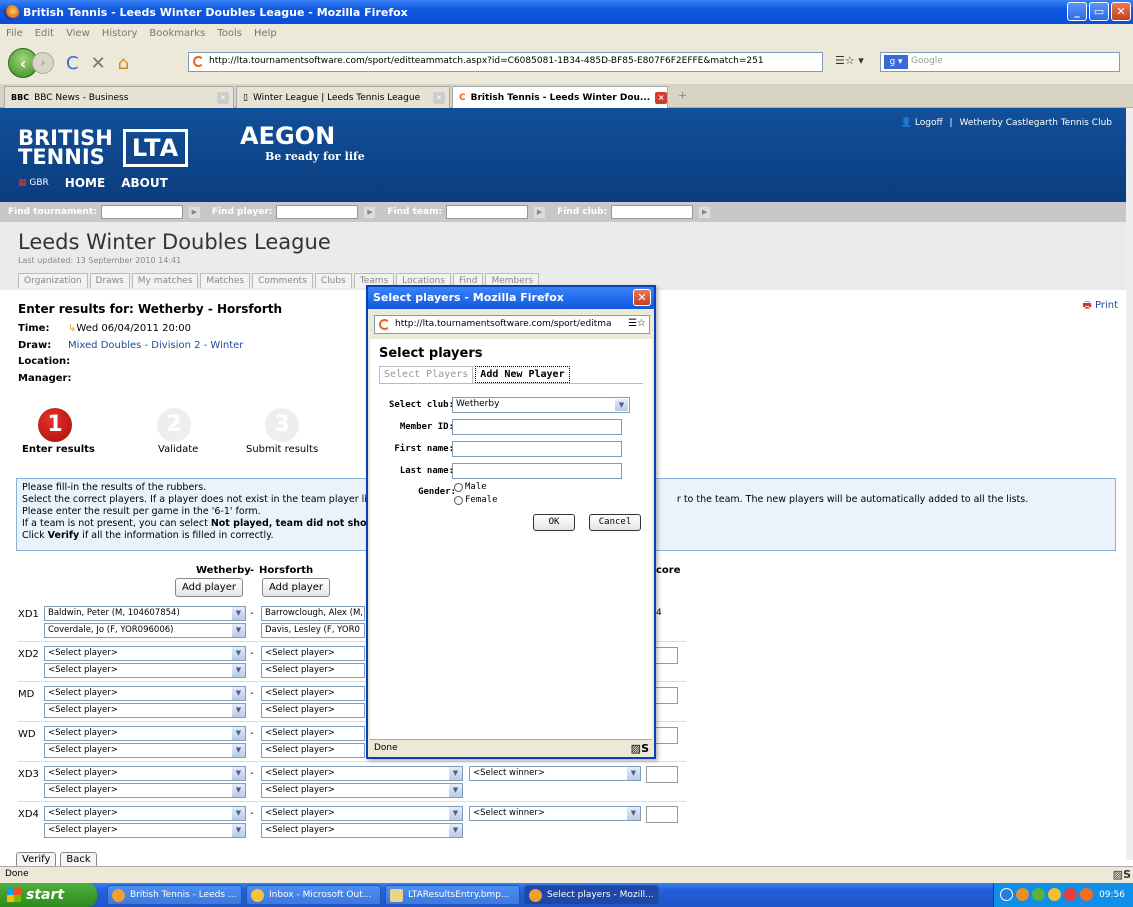 Image resolution: width=1133 pixels, height=907 pixels. I want to click on tab-my-matches: My matches, so click(165, 280).